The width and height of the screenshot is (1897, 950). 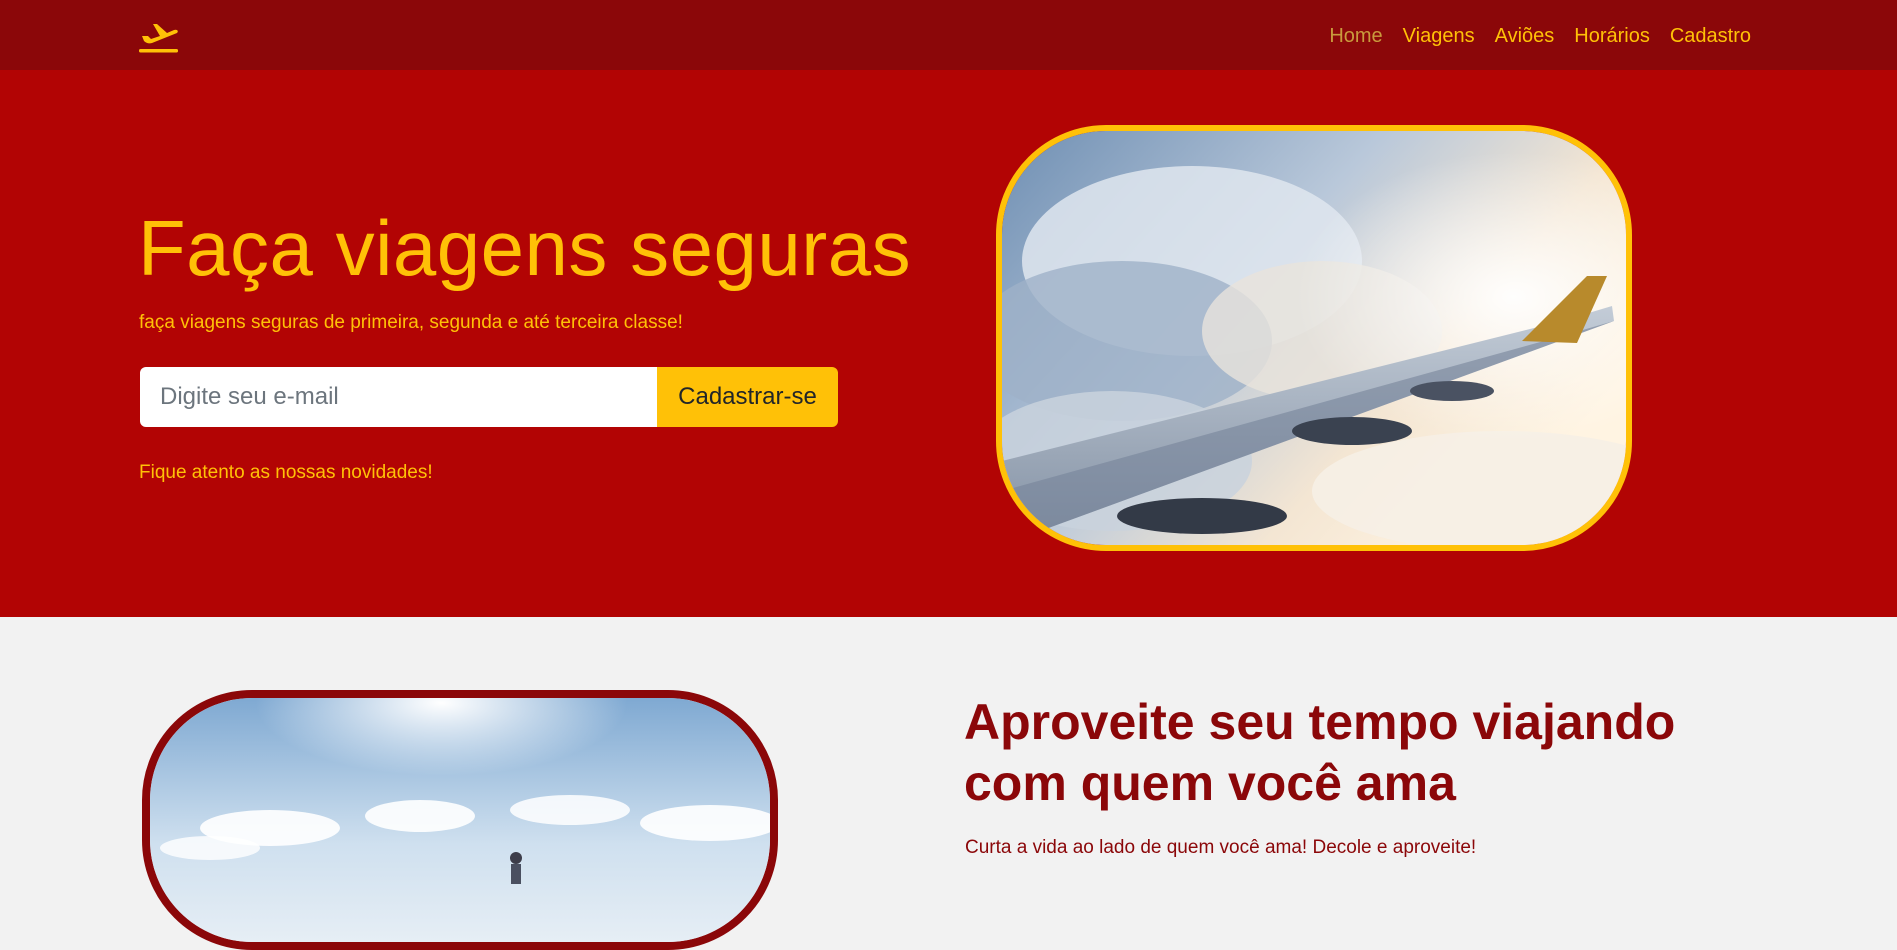 What do you see at coordinates (1355, 36) in the screenshot?
I see `nav-link-home: Home` at bounding box center [1355, 36].